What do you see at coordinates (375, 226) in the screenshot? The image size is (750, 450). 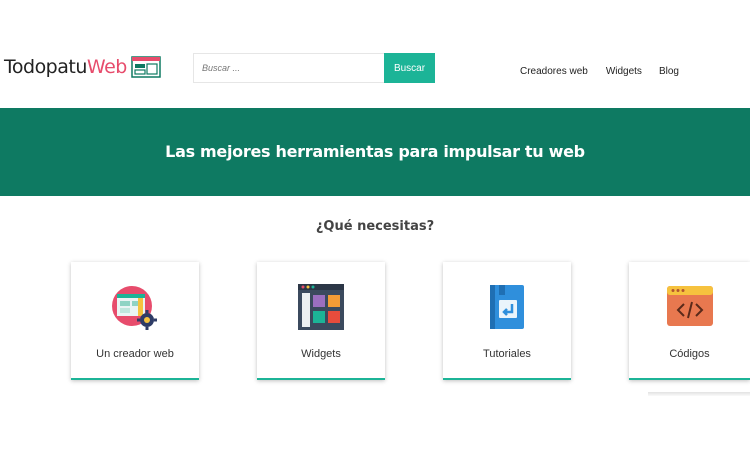 I see `section-title: ¿Qué necesitas?` at bounding box center [375, 226].